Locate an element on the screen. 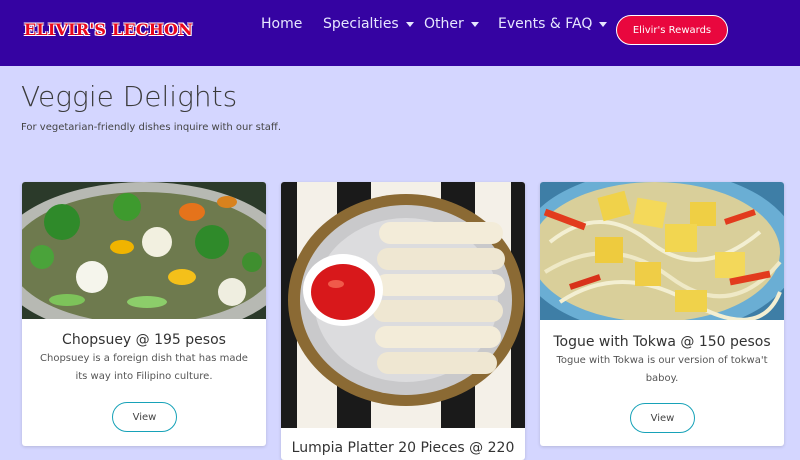  card-title: Chopsuey @ 195 pesos is located at coordinates (144, 340).